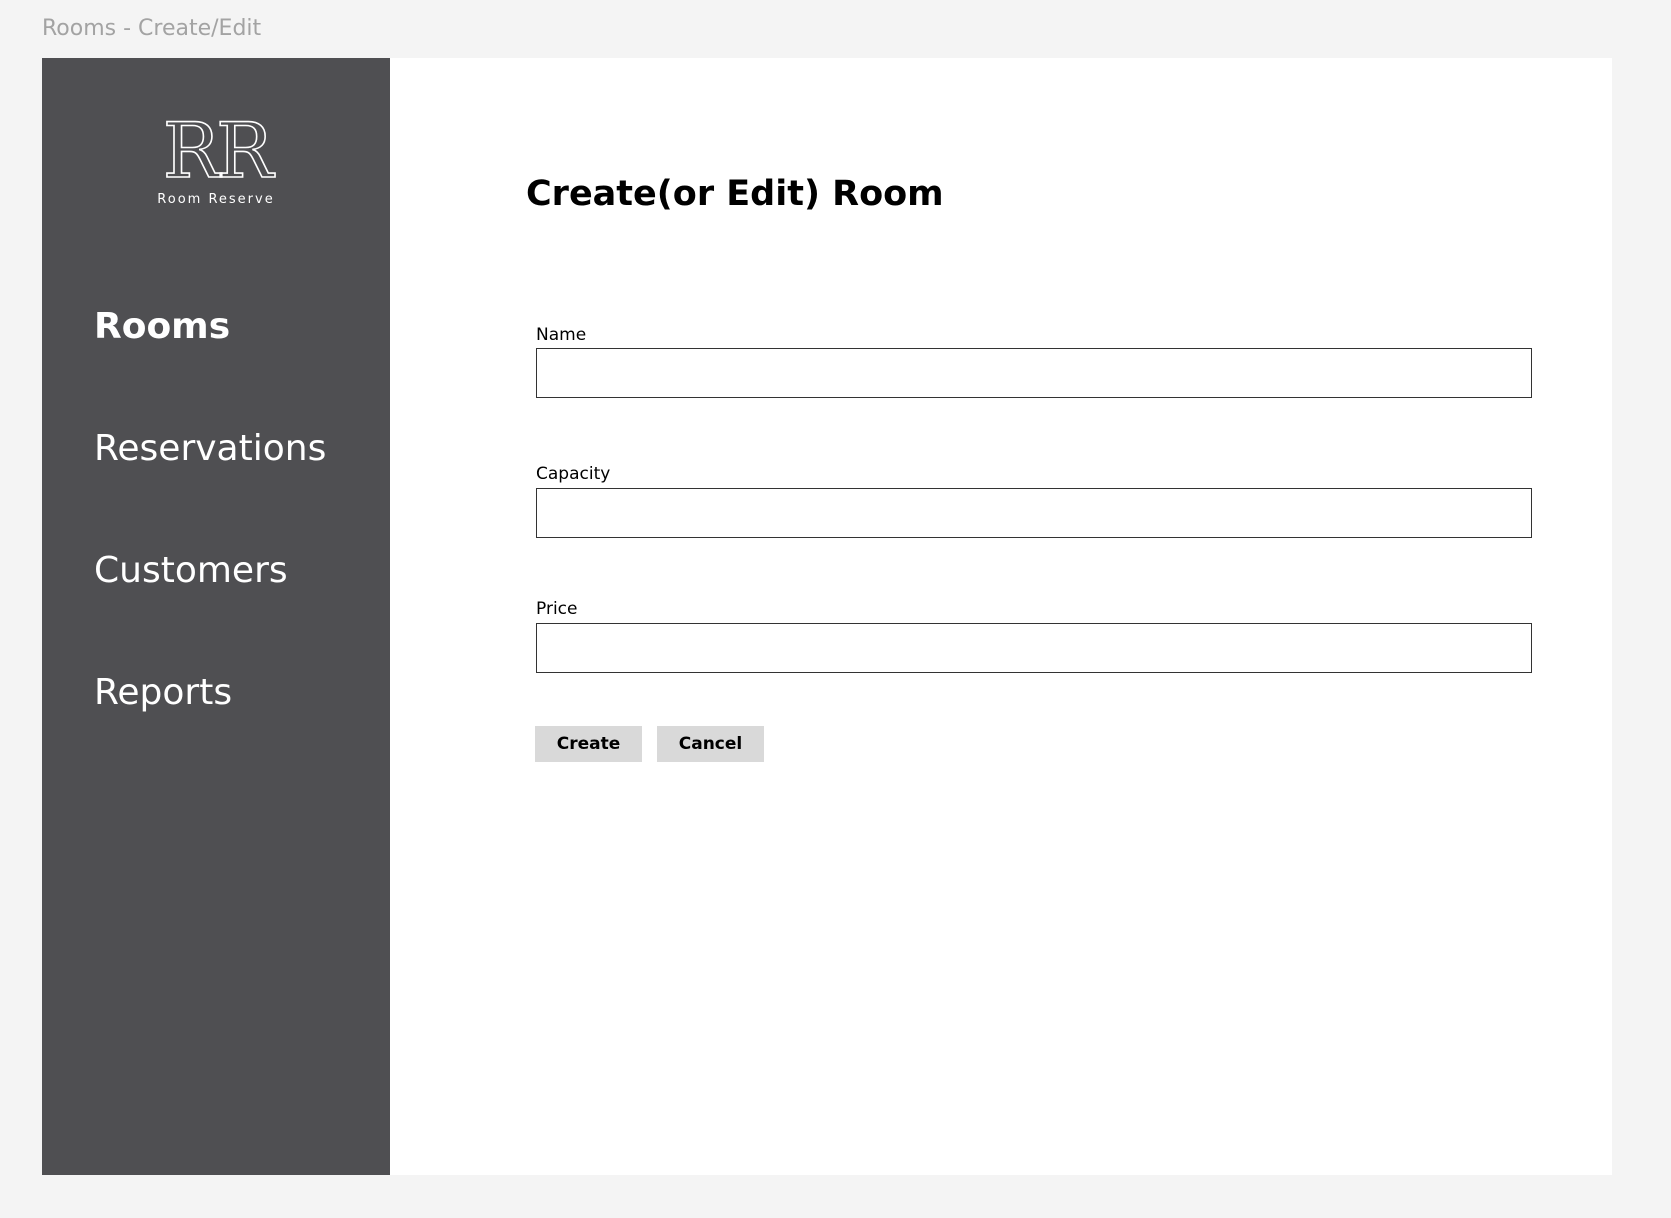  Describe the element at coordinates (1034, 648) in the screenshot. I see `price-field` at that location.